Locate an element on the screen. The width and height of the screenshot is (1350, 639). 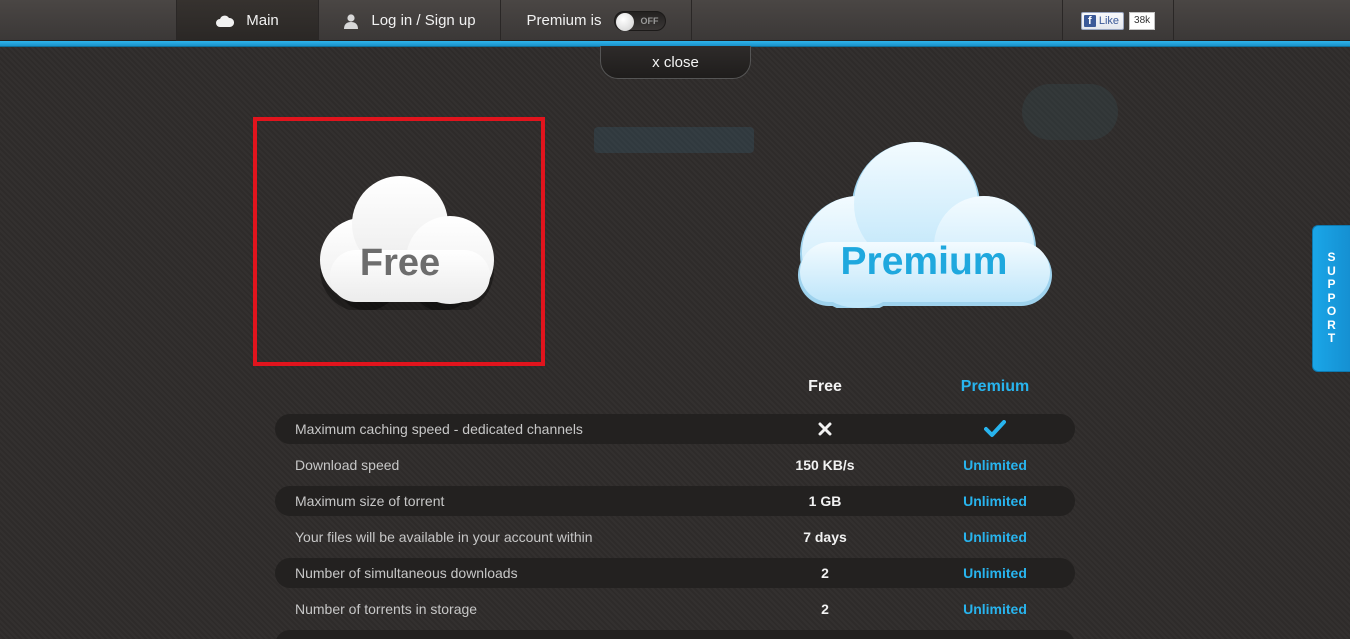
support-tab: SUPPORT is located at coordinates (1331, 298).